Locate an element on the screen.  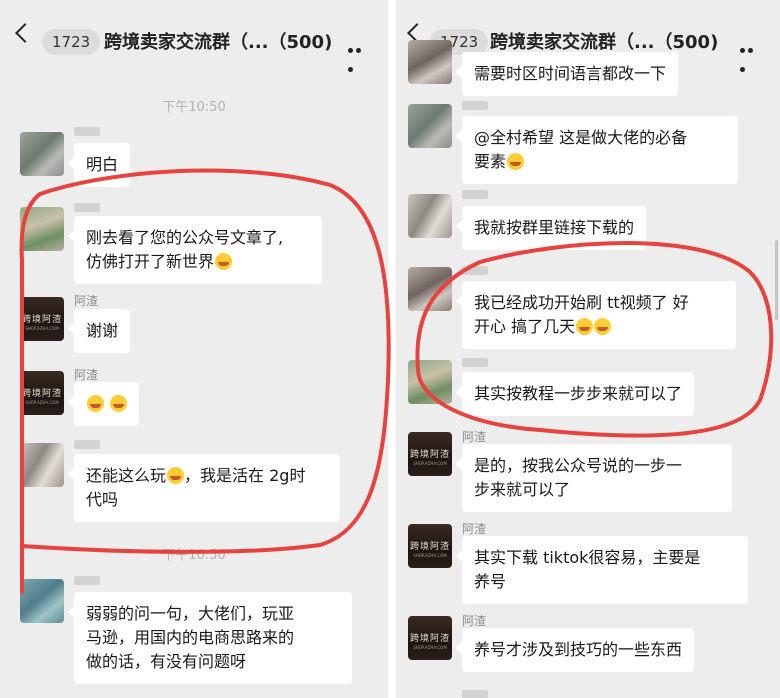
message-bubble: 是的，按我公众号说的一步一 步来就可以了 is located at coordinates (594, 478).